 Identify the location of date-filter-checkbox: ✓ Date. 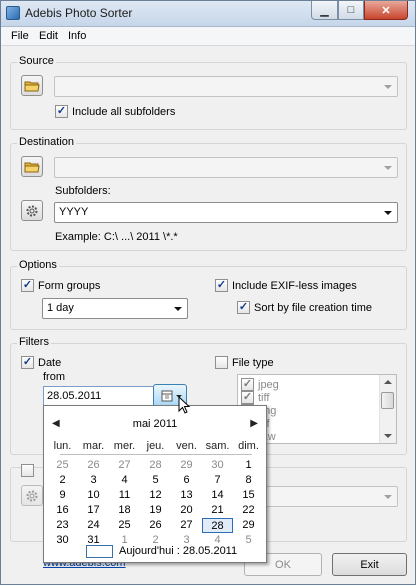
(41, 362).